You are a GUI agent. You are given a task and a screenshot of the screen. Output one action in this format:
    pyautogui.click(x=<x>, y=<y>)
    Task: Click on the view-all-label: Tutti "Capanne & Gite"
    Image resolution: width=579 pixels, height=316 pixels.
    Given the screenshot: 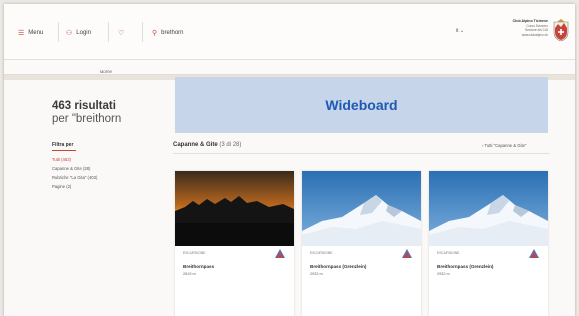 What is the action you would take?
    pyautogui.click(x=505, y=145)
    